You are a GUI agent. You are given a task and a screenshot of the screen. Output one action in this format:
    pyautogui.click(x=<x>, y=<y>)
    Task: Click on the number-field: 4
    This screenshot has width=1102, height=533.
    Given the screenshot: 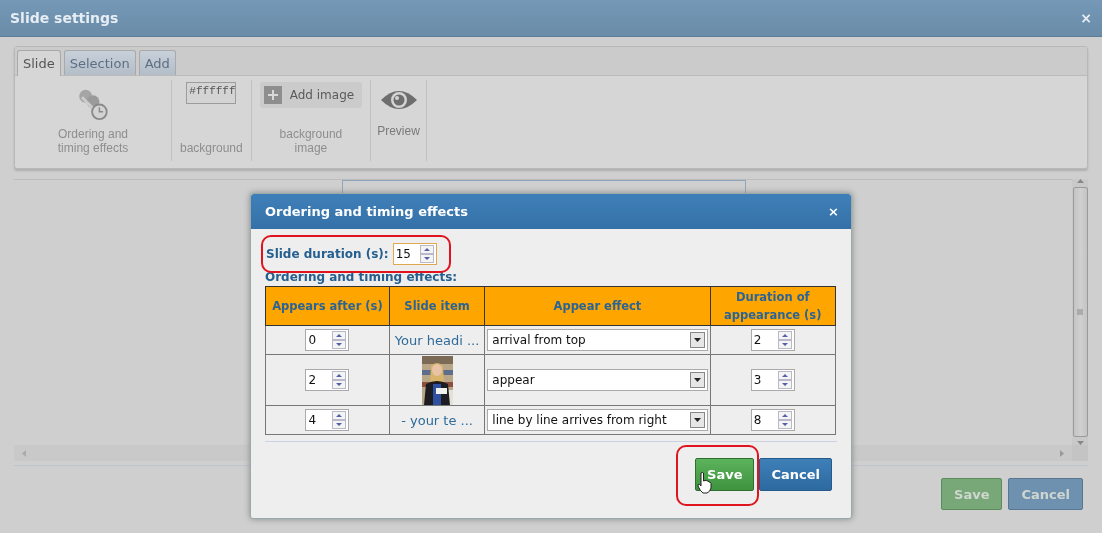 What is the action you would take?
    pyautogui.click(x=327, y=420)
    